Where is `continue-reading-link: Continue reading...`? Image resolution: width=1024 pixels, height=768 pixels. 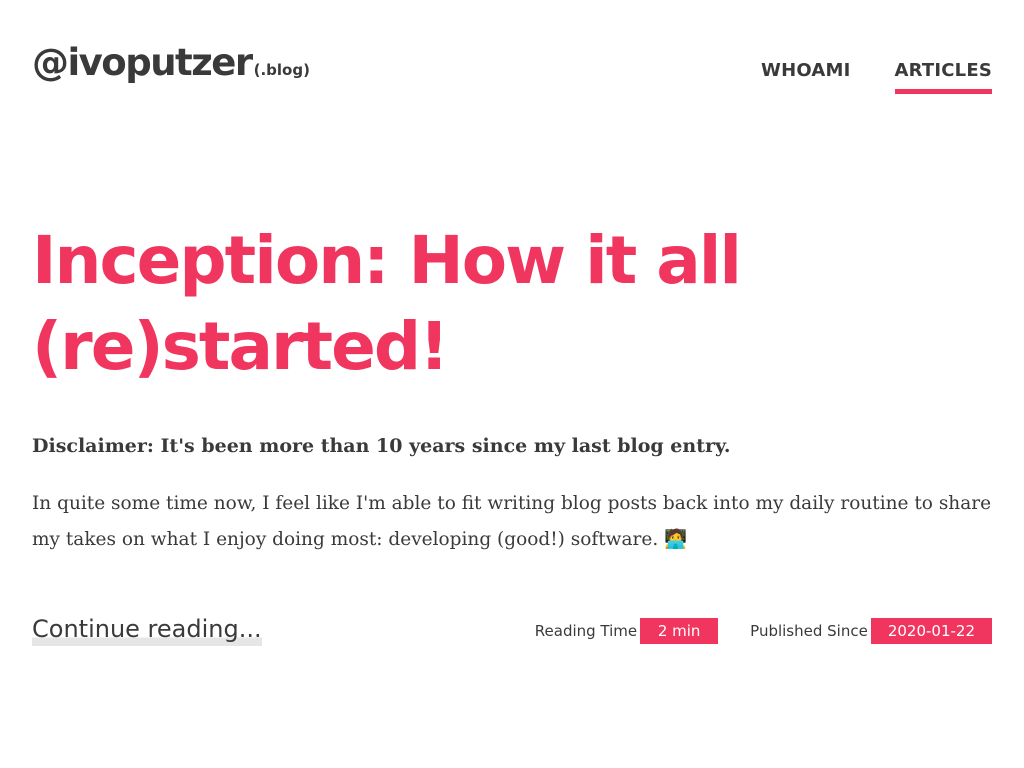
continue-reading-link: Continue reading... is located at coordinates (147, 629).